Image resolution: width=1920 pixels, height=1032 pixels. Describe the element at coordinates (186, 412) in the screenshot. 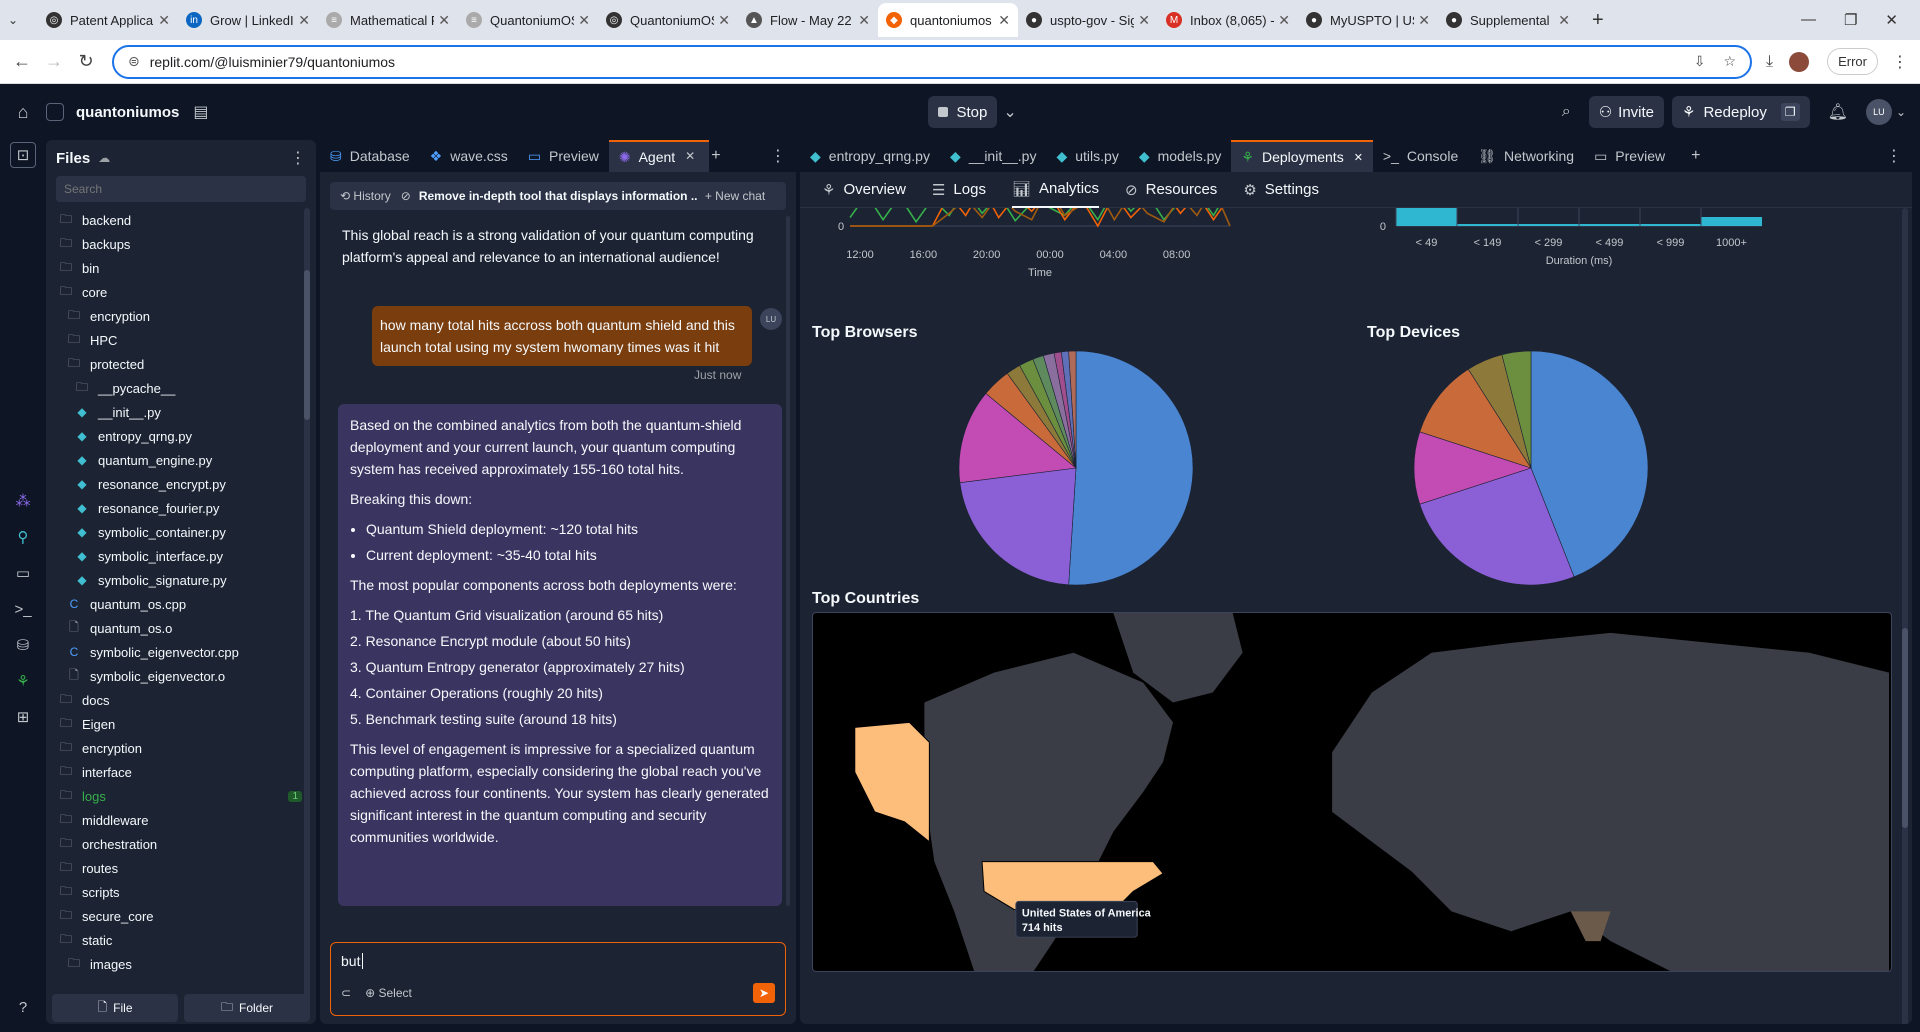

I see `file-tree-item: ◆ __init__.py` at that location.